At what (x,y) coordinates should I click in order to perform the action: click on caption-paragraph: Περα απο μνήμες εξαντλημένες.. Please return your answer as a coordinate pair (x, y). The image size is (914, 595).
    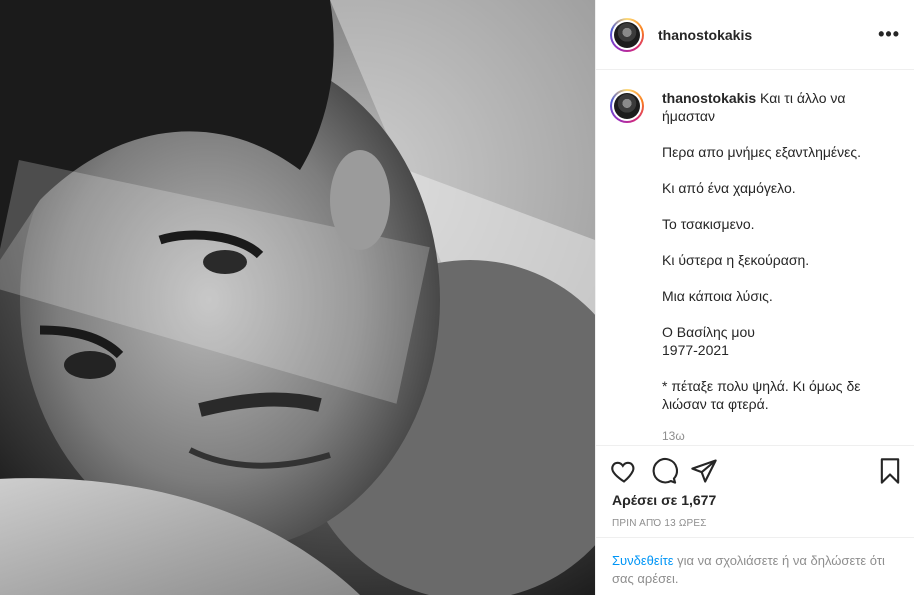
    Looking at the image, I should click on (762, 152).